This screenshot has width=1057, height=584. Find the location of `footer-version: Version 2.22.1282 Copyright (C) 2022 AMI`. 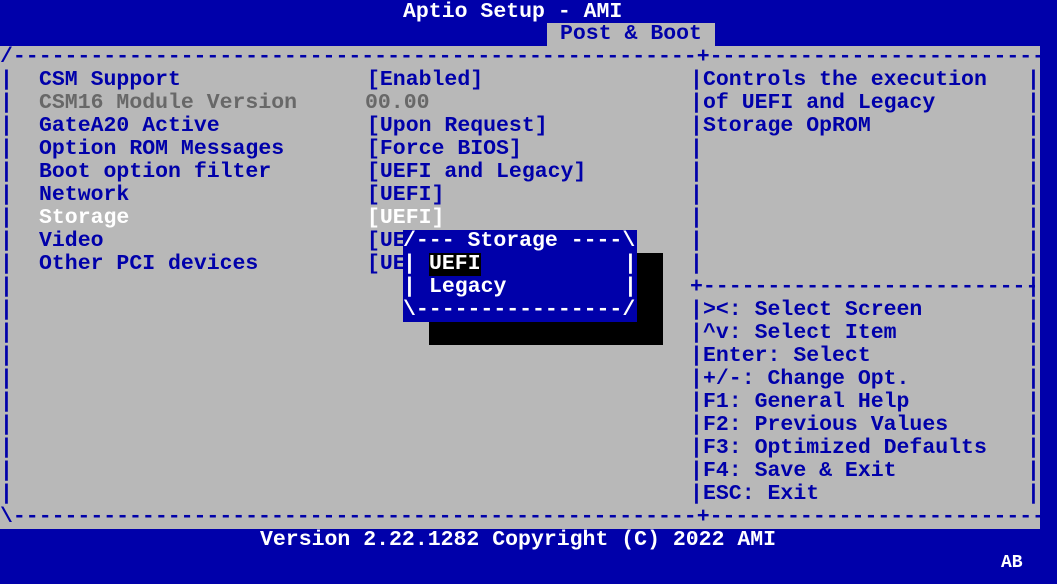

footer-version: Version 2.22.1282 Copyright (C) 2022 AMI is located at coordinates (518, 540).